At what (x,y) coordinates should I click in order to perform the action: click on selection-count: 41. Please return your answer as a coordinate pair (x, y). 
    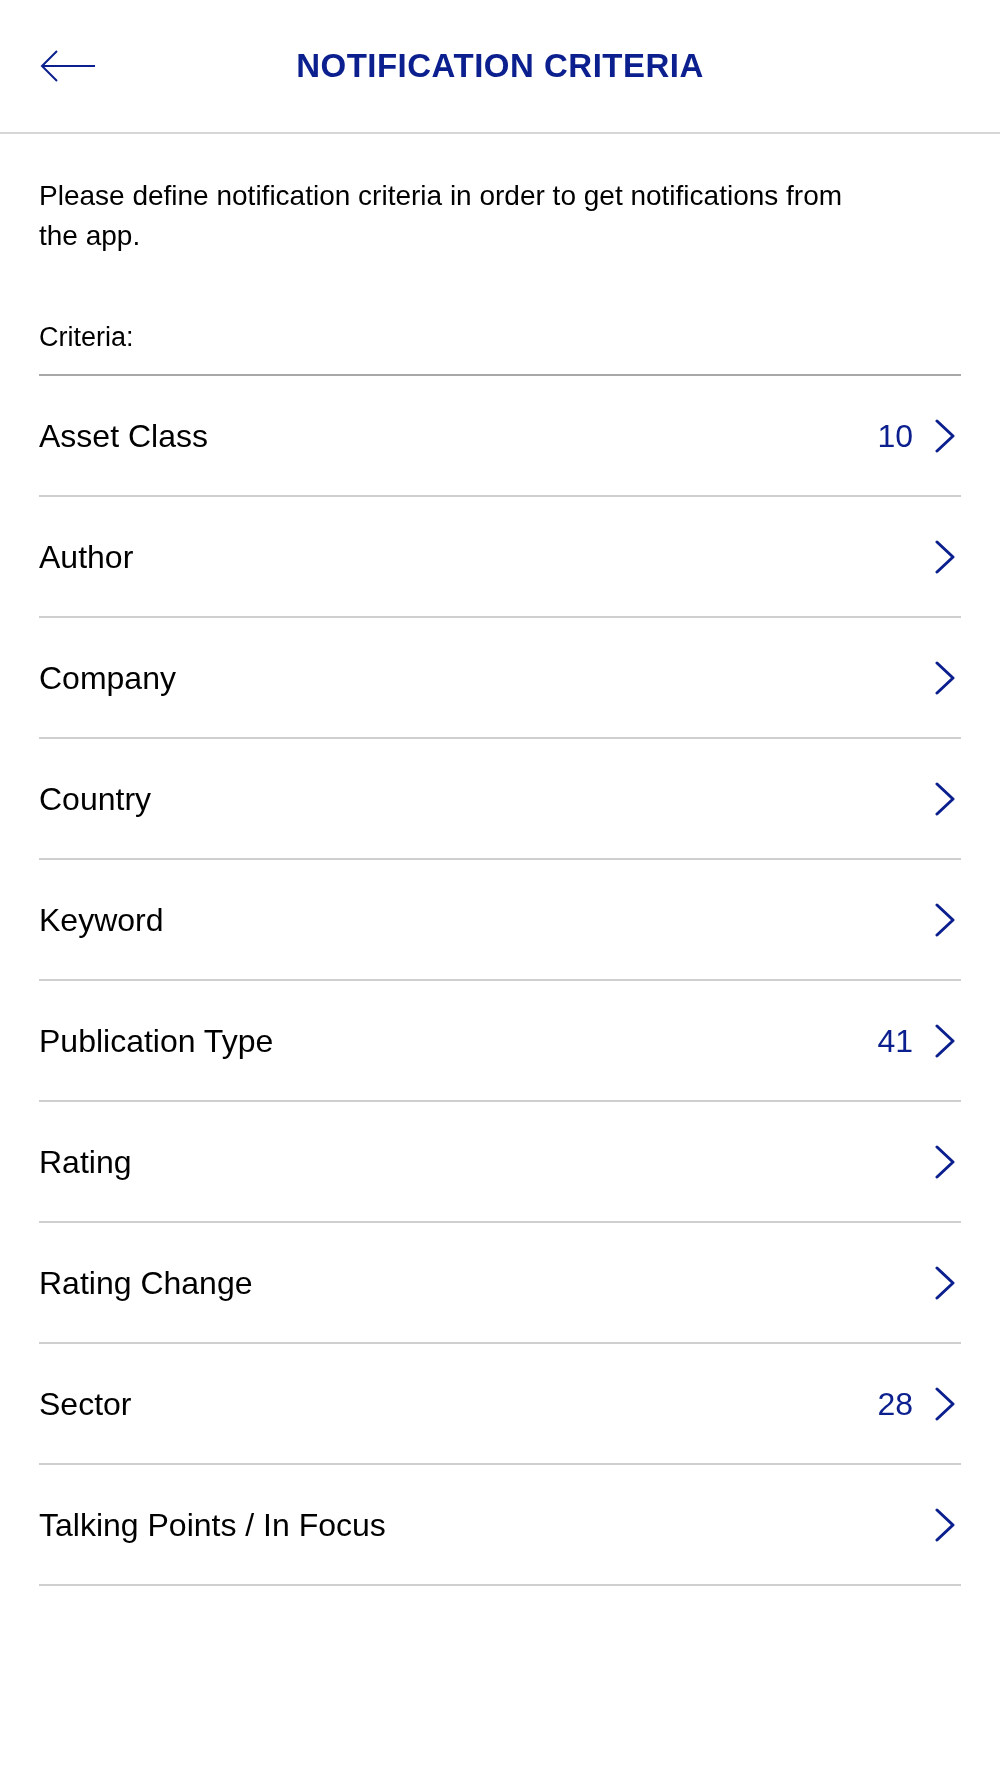
    Looking at the image, I should click on (895, 1041).